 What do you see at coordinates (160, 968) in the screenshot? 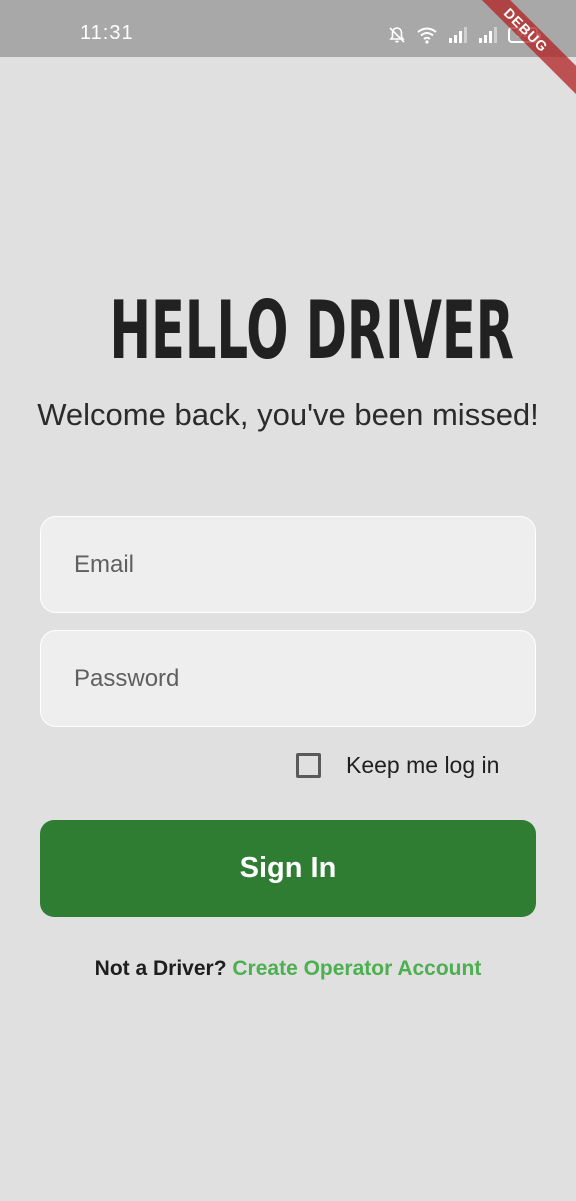
I see `not-a-driver-text: Not a Driver?` at bounding box center [160, 968].